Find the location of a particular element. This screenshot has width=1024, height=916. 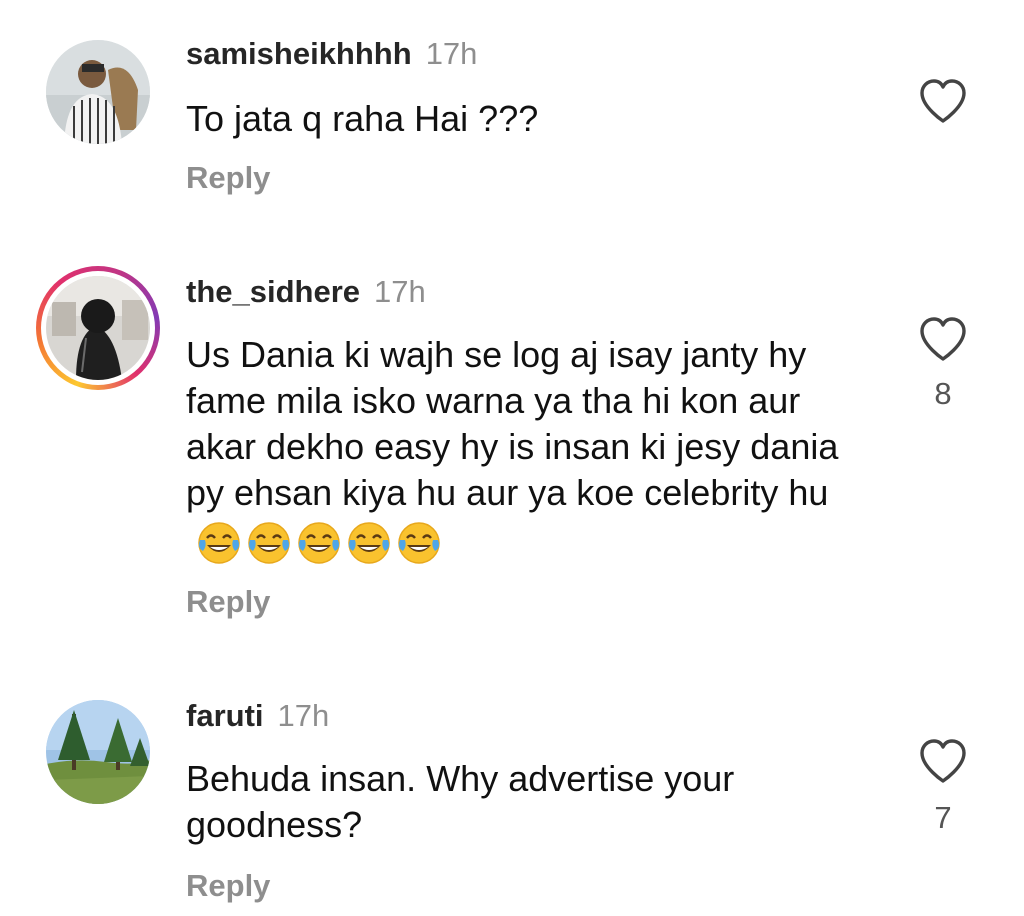

comment-header: faruti 17h is located at coordinates (257, 716).